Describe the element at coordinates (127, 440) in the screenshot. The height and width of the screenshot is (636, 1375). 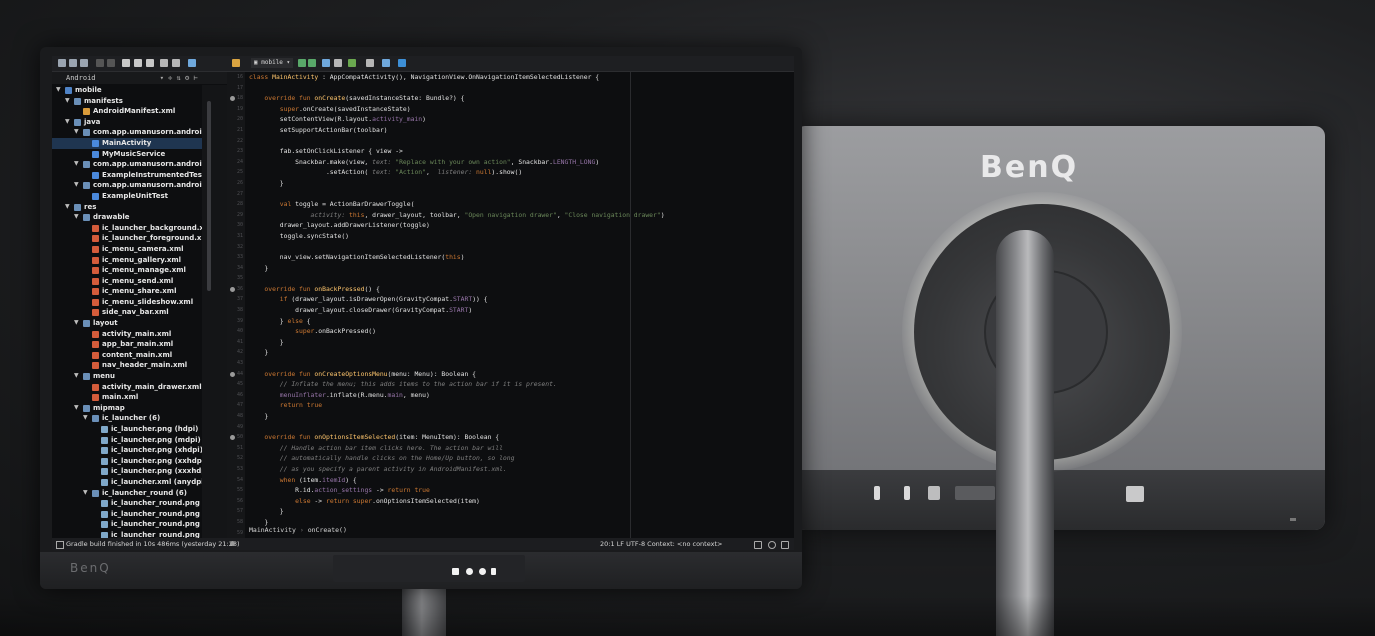
I see `tree-item: ic_launcher.png (mdpi)` at that location.